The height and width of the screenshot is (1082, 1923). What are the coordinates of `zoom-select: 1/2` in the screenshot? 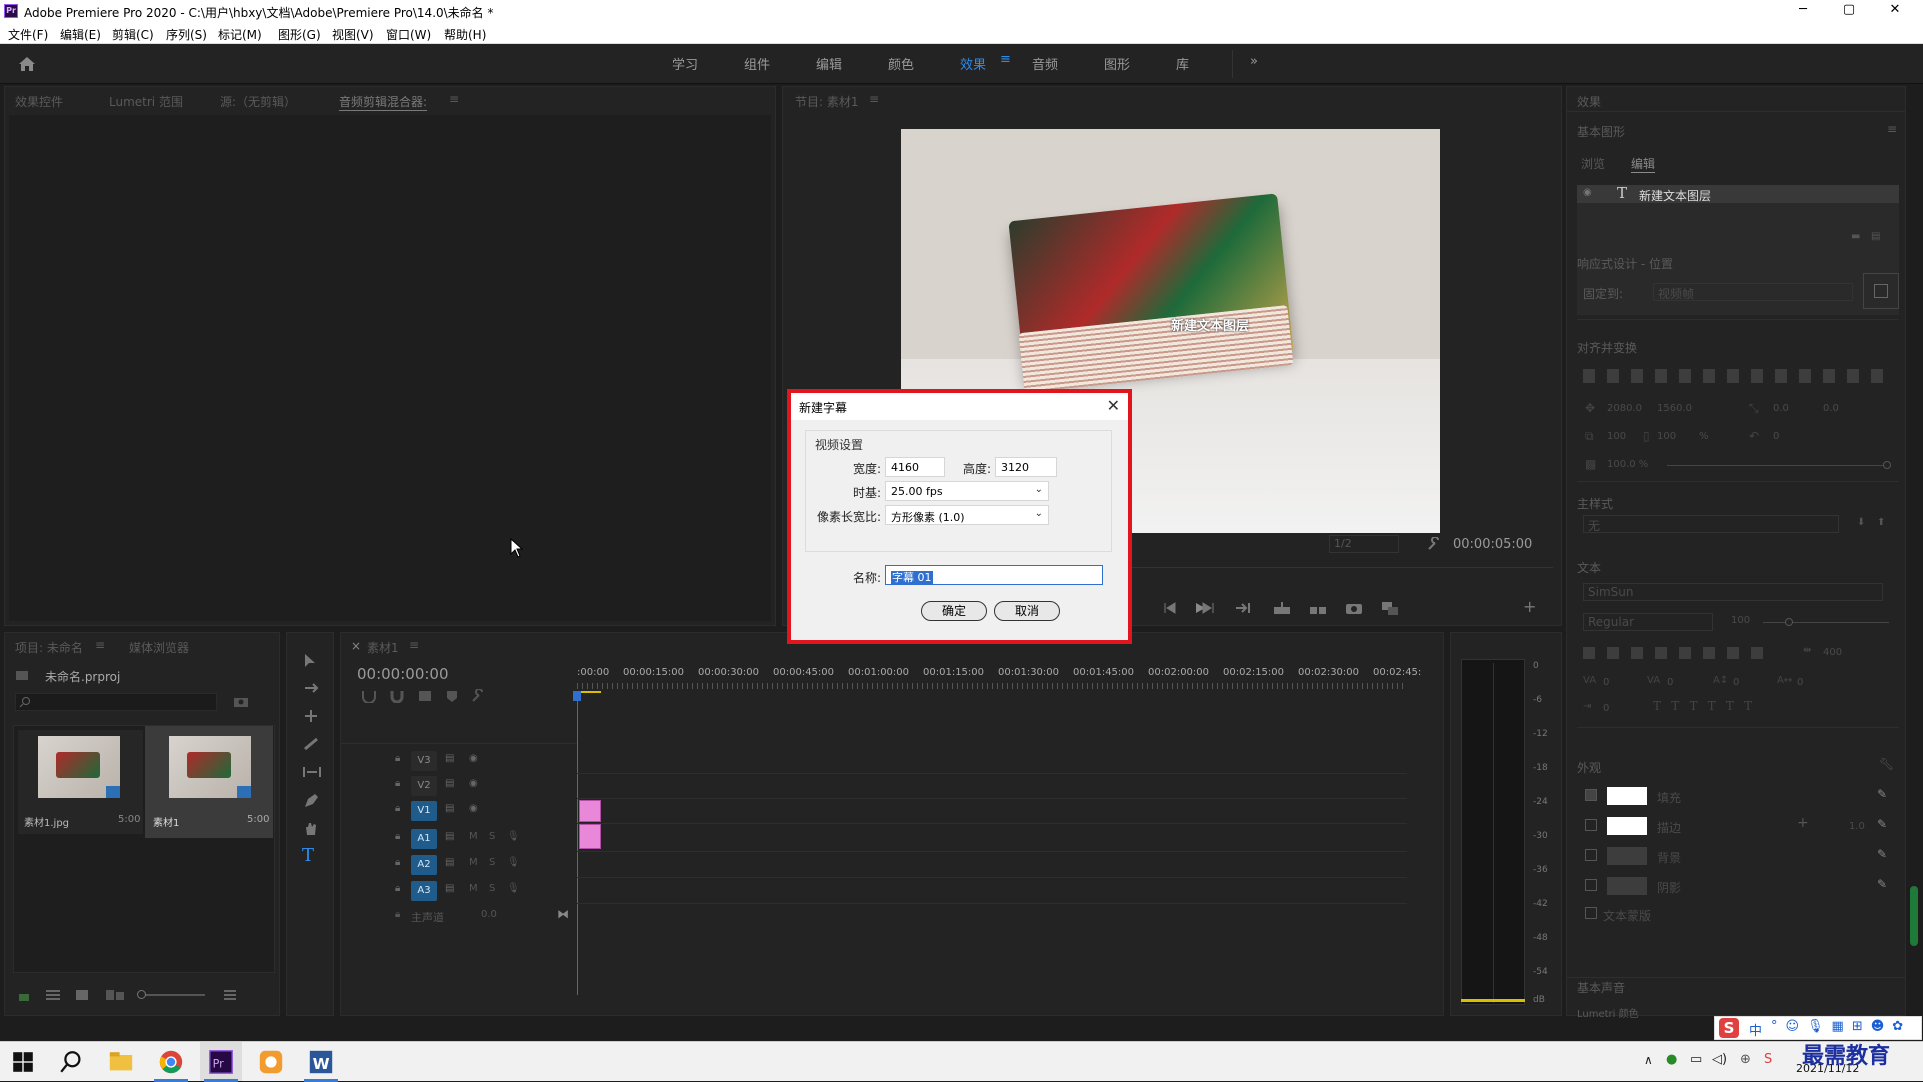 It's located at (1364, 544).